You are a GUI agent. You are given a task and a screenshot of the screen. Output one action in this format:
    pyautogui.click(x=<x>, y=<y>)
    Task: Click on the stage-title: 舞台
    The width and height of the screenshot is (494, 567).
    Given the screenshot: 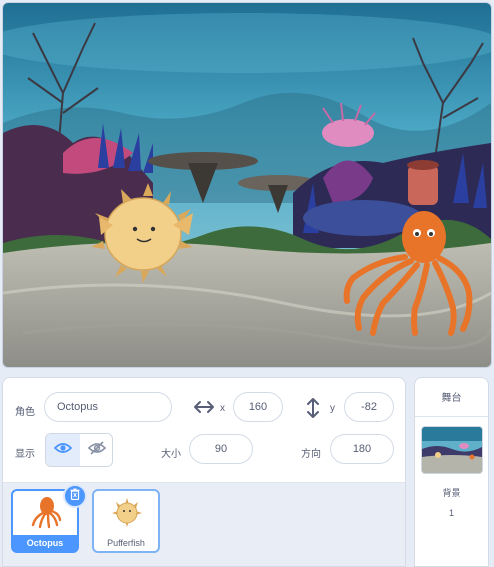 What is the action you would take?
    pyautogui.click(x=451, y=397)
    